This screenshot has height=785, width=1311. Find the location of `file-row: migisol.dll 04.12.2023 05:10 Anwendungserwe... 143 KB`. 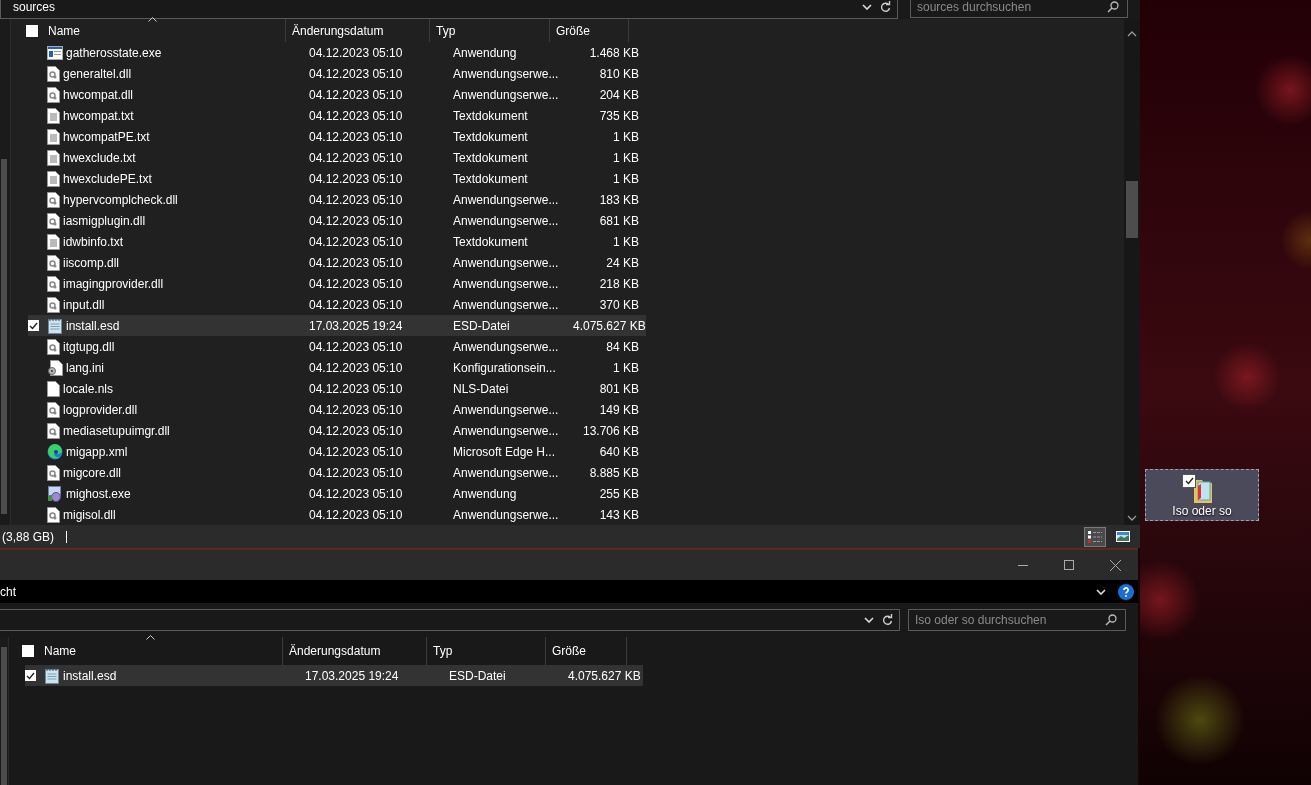

file-row: migisol.dll 04.12.2023 05:10 Anwendungserwe... 143 KB is located at coordinates (337, 514).